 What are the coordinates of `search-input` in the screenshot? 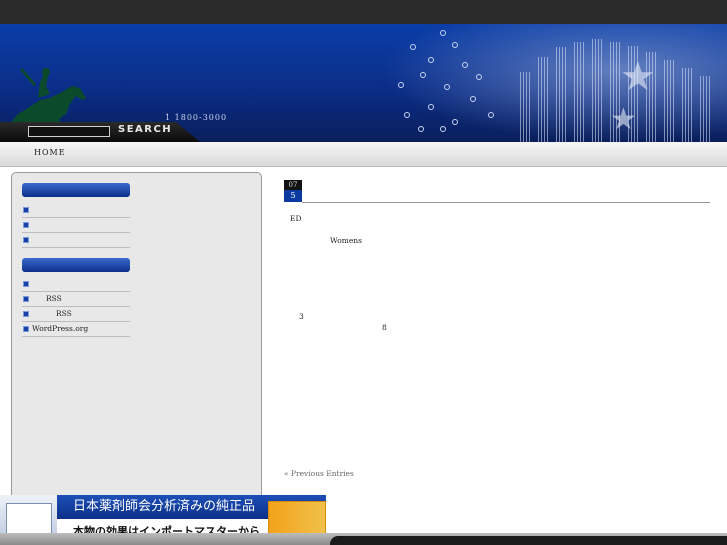 It's located at (69, 131).